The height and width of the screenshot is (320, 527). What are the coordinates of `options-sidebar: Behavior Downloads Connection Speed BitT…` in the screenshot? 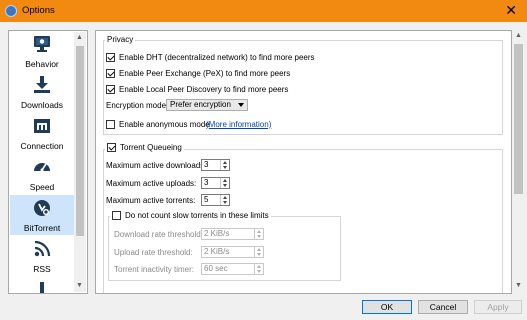 It's located at (48, 162).